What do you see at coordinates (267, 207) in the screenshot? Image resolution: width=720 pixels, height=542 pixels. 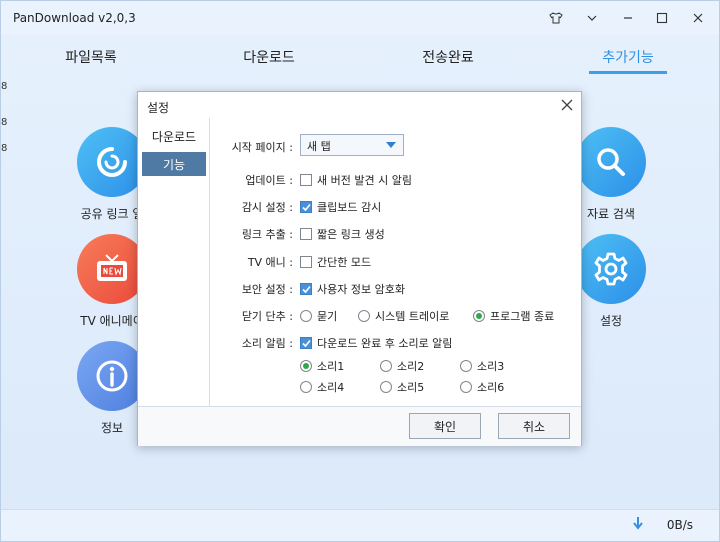 I see `monitor-label: 감시 설정 :` at bounding box center [267, 207].